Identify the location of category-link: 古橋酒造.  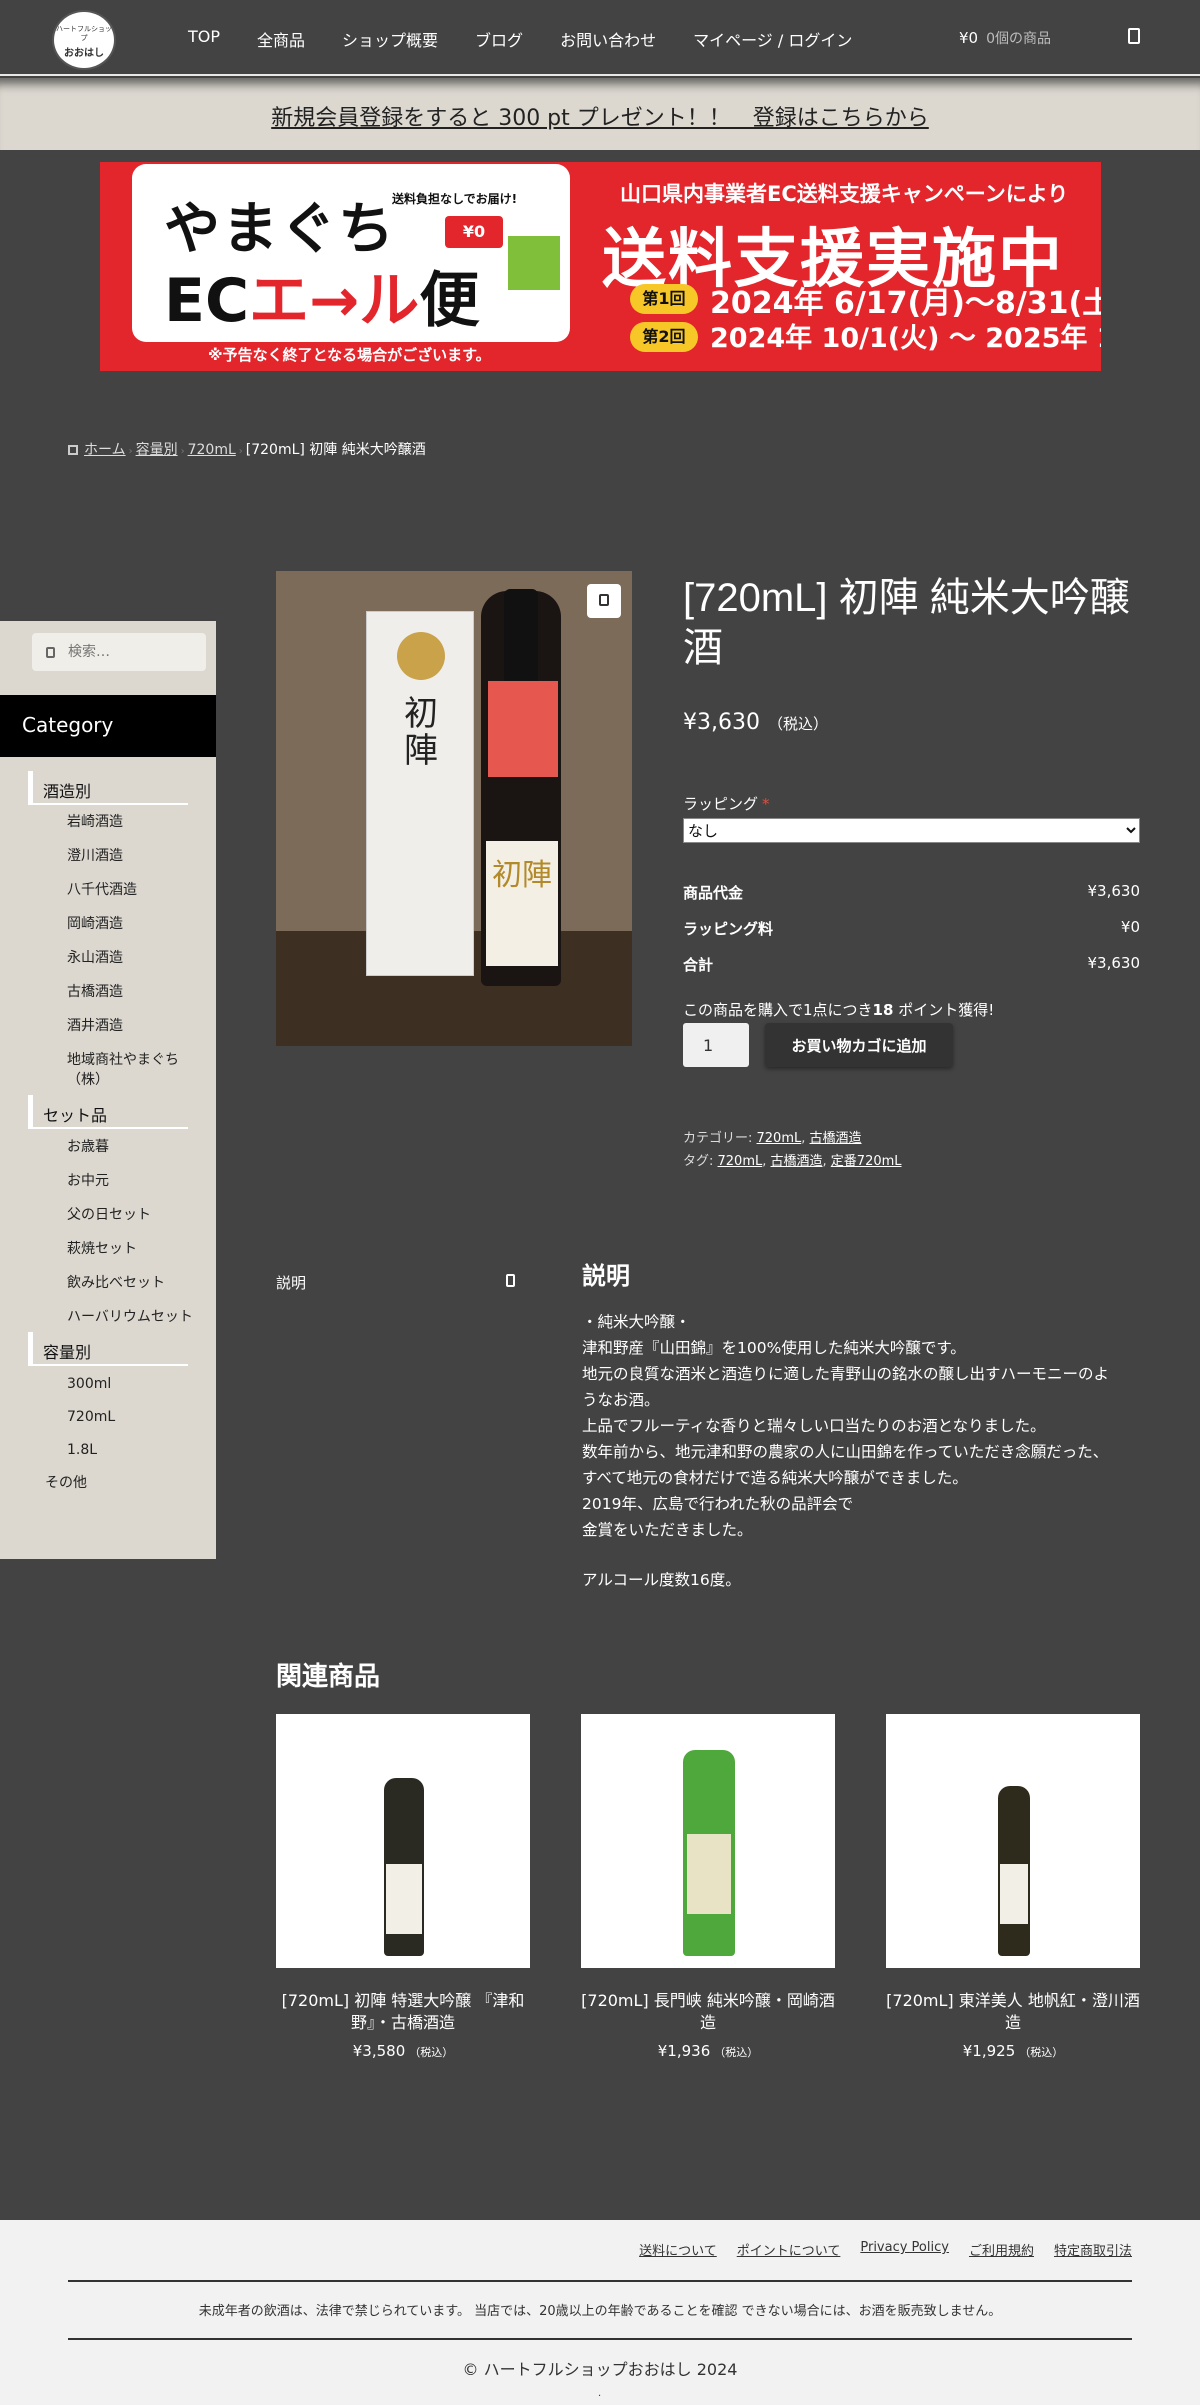
(836, 1138).